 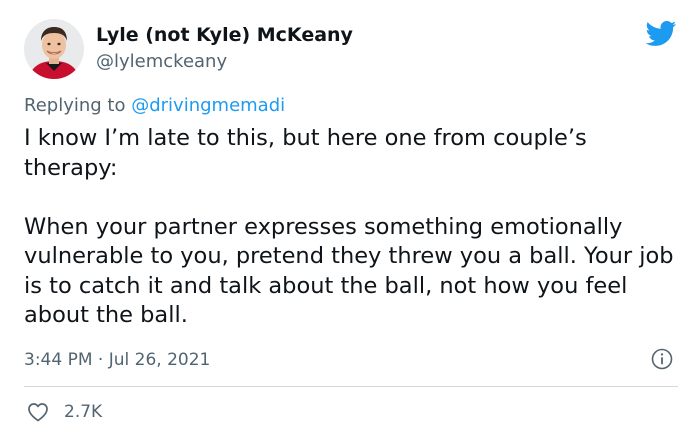 What do you see at coordinates (351, 386) in the screenshot?
I see `divider` at bounding box center [351, 386].